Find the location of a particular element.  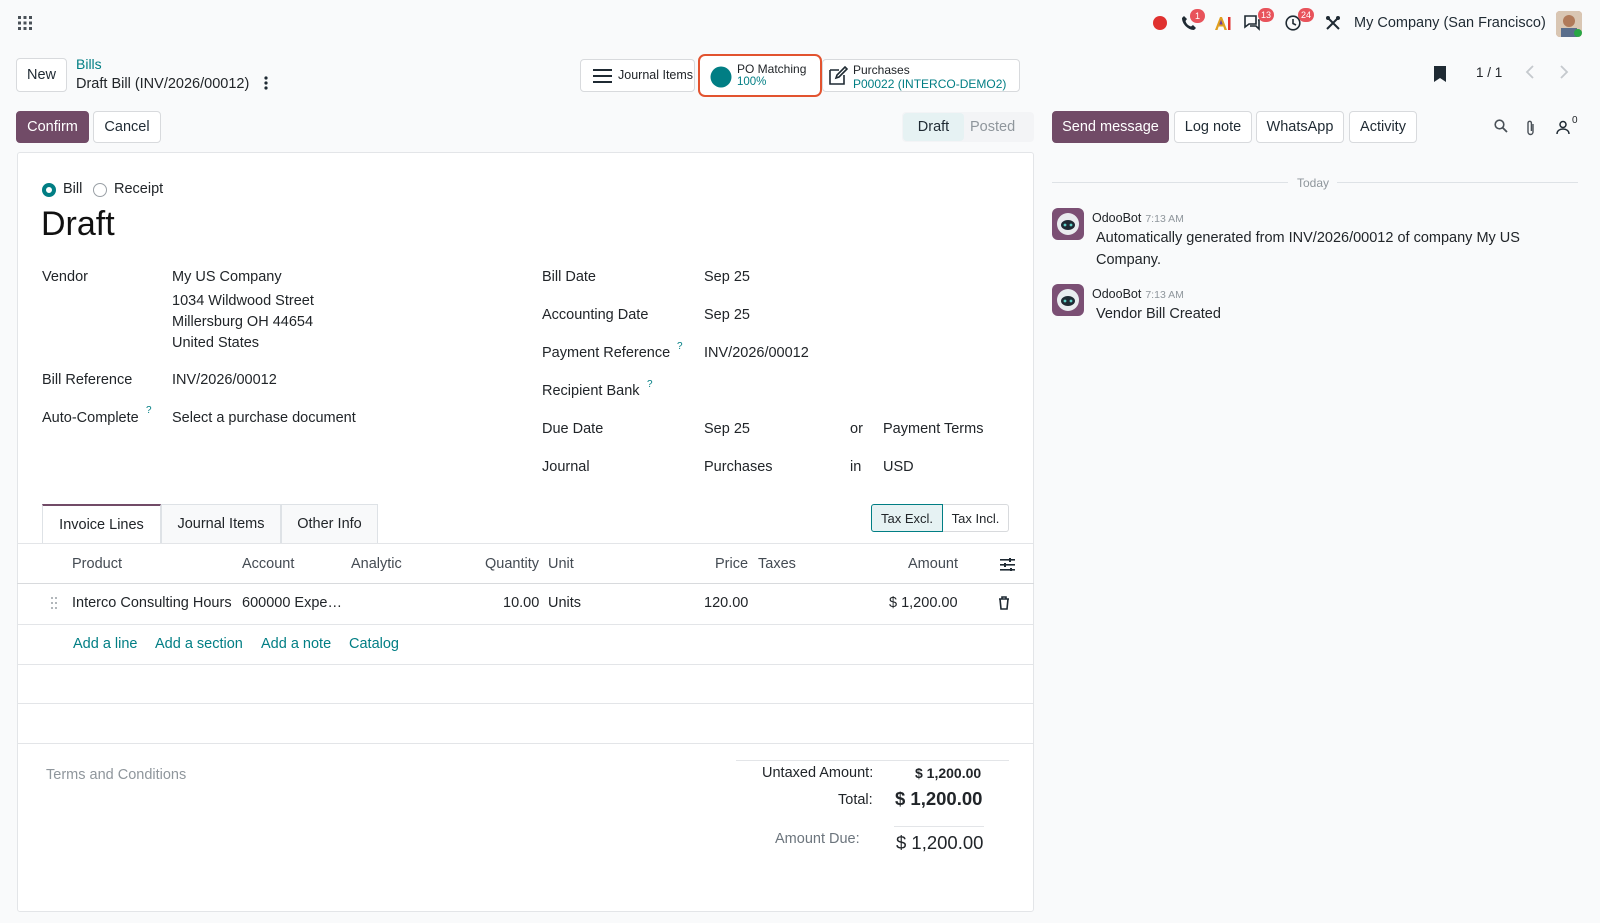

followers-count: 0 is located at coordinates (1575, 120).